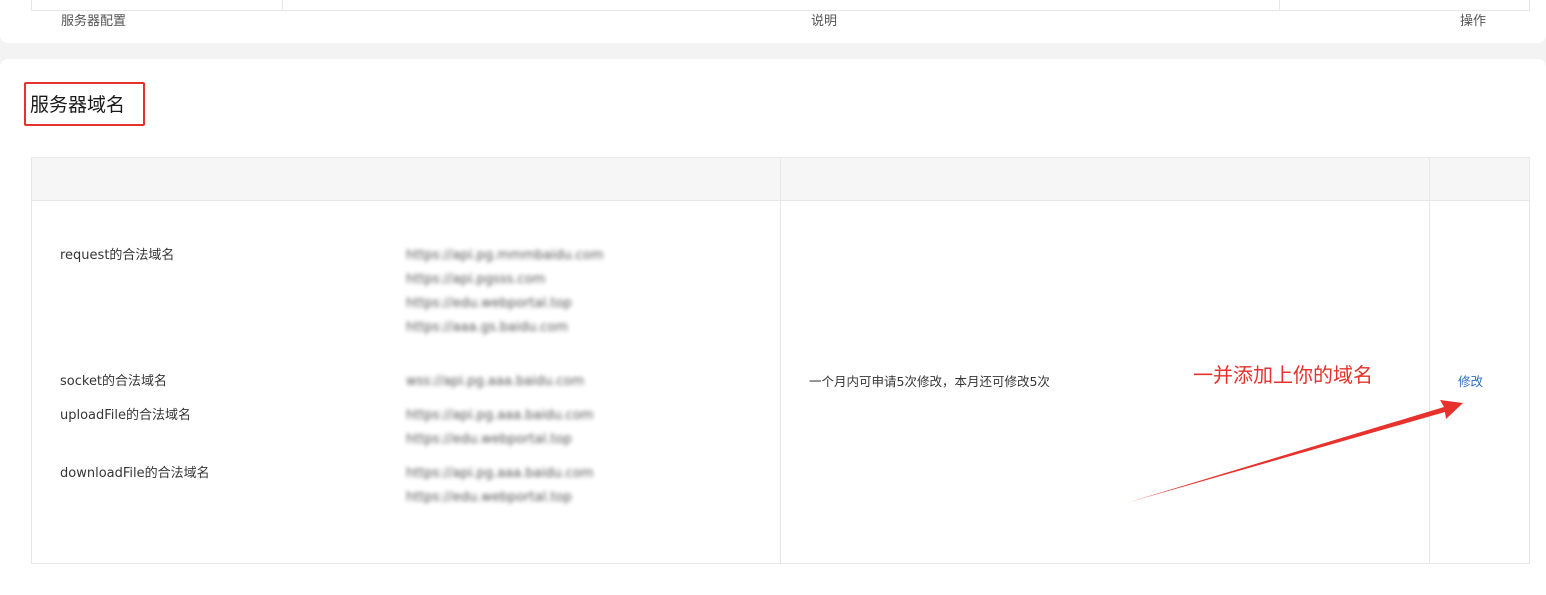 The image size is (1546, 595). What do you see at coordinates (929, 381) in the screenshot?
I see `modification-limit-note: 一个月内可申请5次修改，本月还可修改5次` at bounding box center [929, 381].